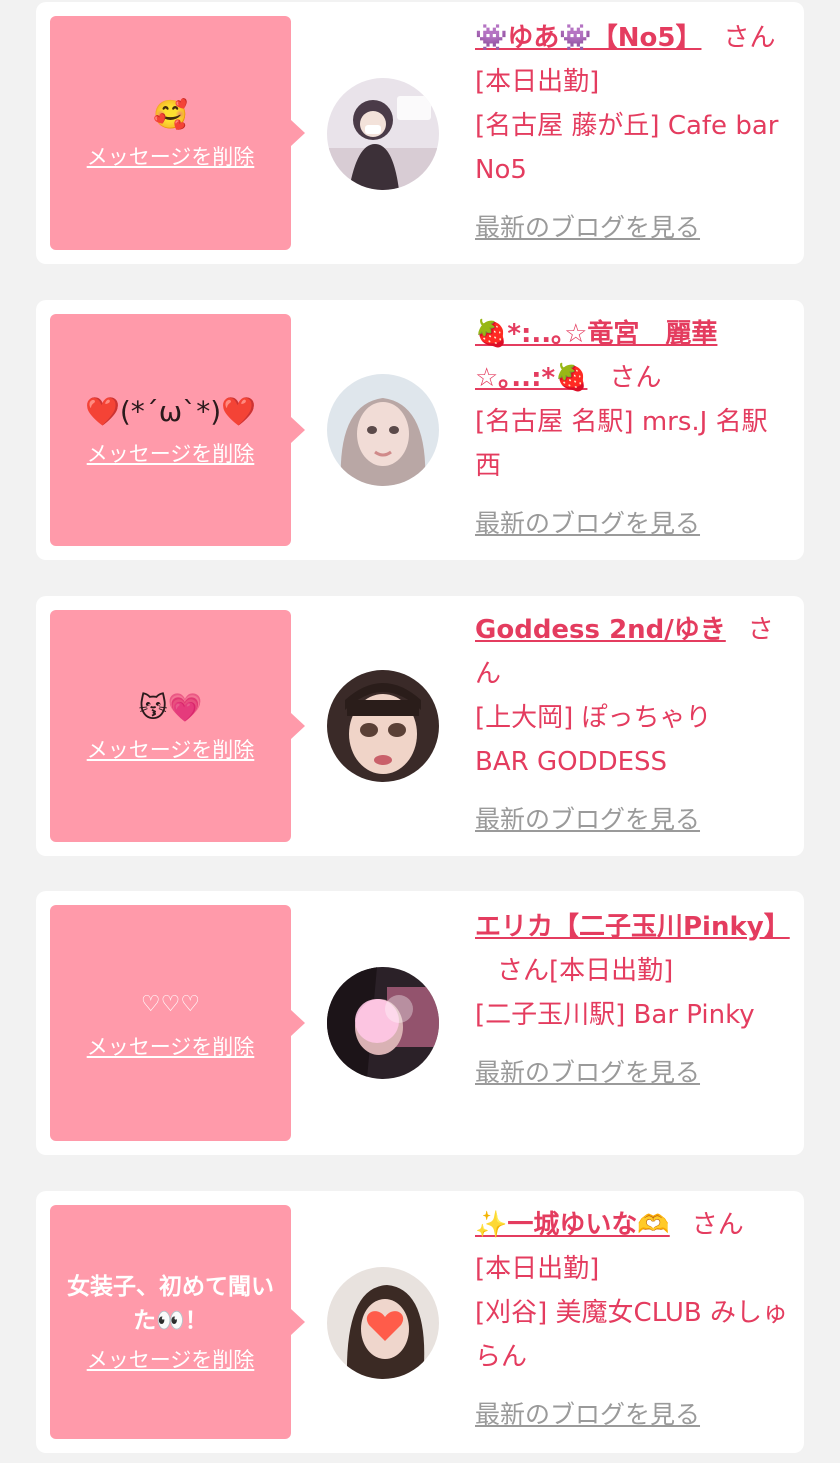 Image resolution: width=840 pixels, height=1463 pixels. Describe the element at coordinates (596, 356) in the screenshot. I see `profile-name-link: 🍓*:..｡☆竜宮 麗華☆｡..:*🍓` at that location.